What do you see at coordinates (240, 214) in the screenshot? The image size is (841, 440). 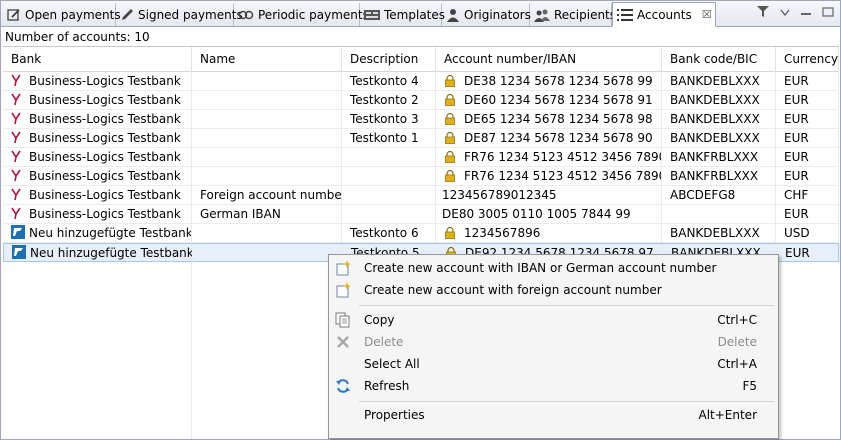 I see `cell-text: German IBAN` at bounding box center [240, 214].